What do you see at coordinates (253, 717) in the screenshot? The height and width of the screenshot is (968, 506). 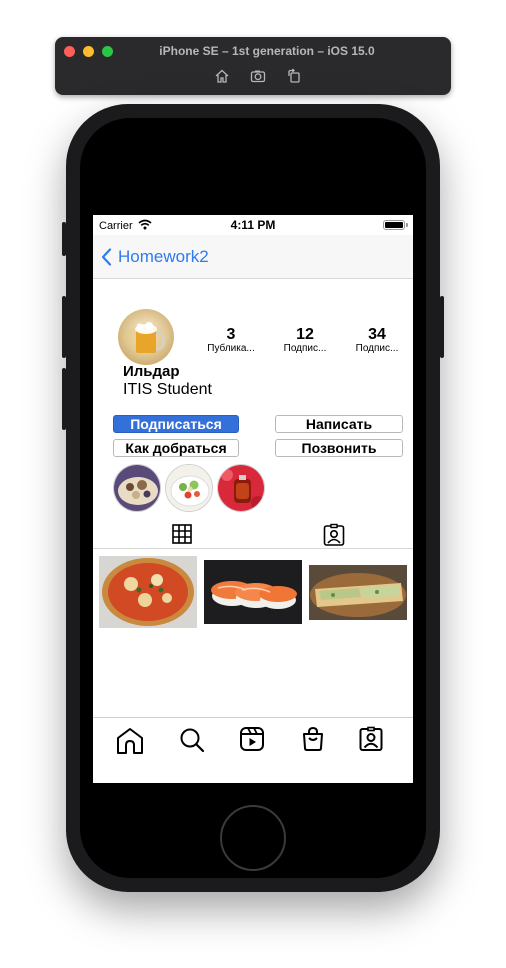 I see `bottom-bar-divider` at bounding box center [253, 717].